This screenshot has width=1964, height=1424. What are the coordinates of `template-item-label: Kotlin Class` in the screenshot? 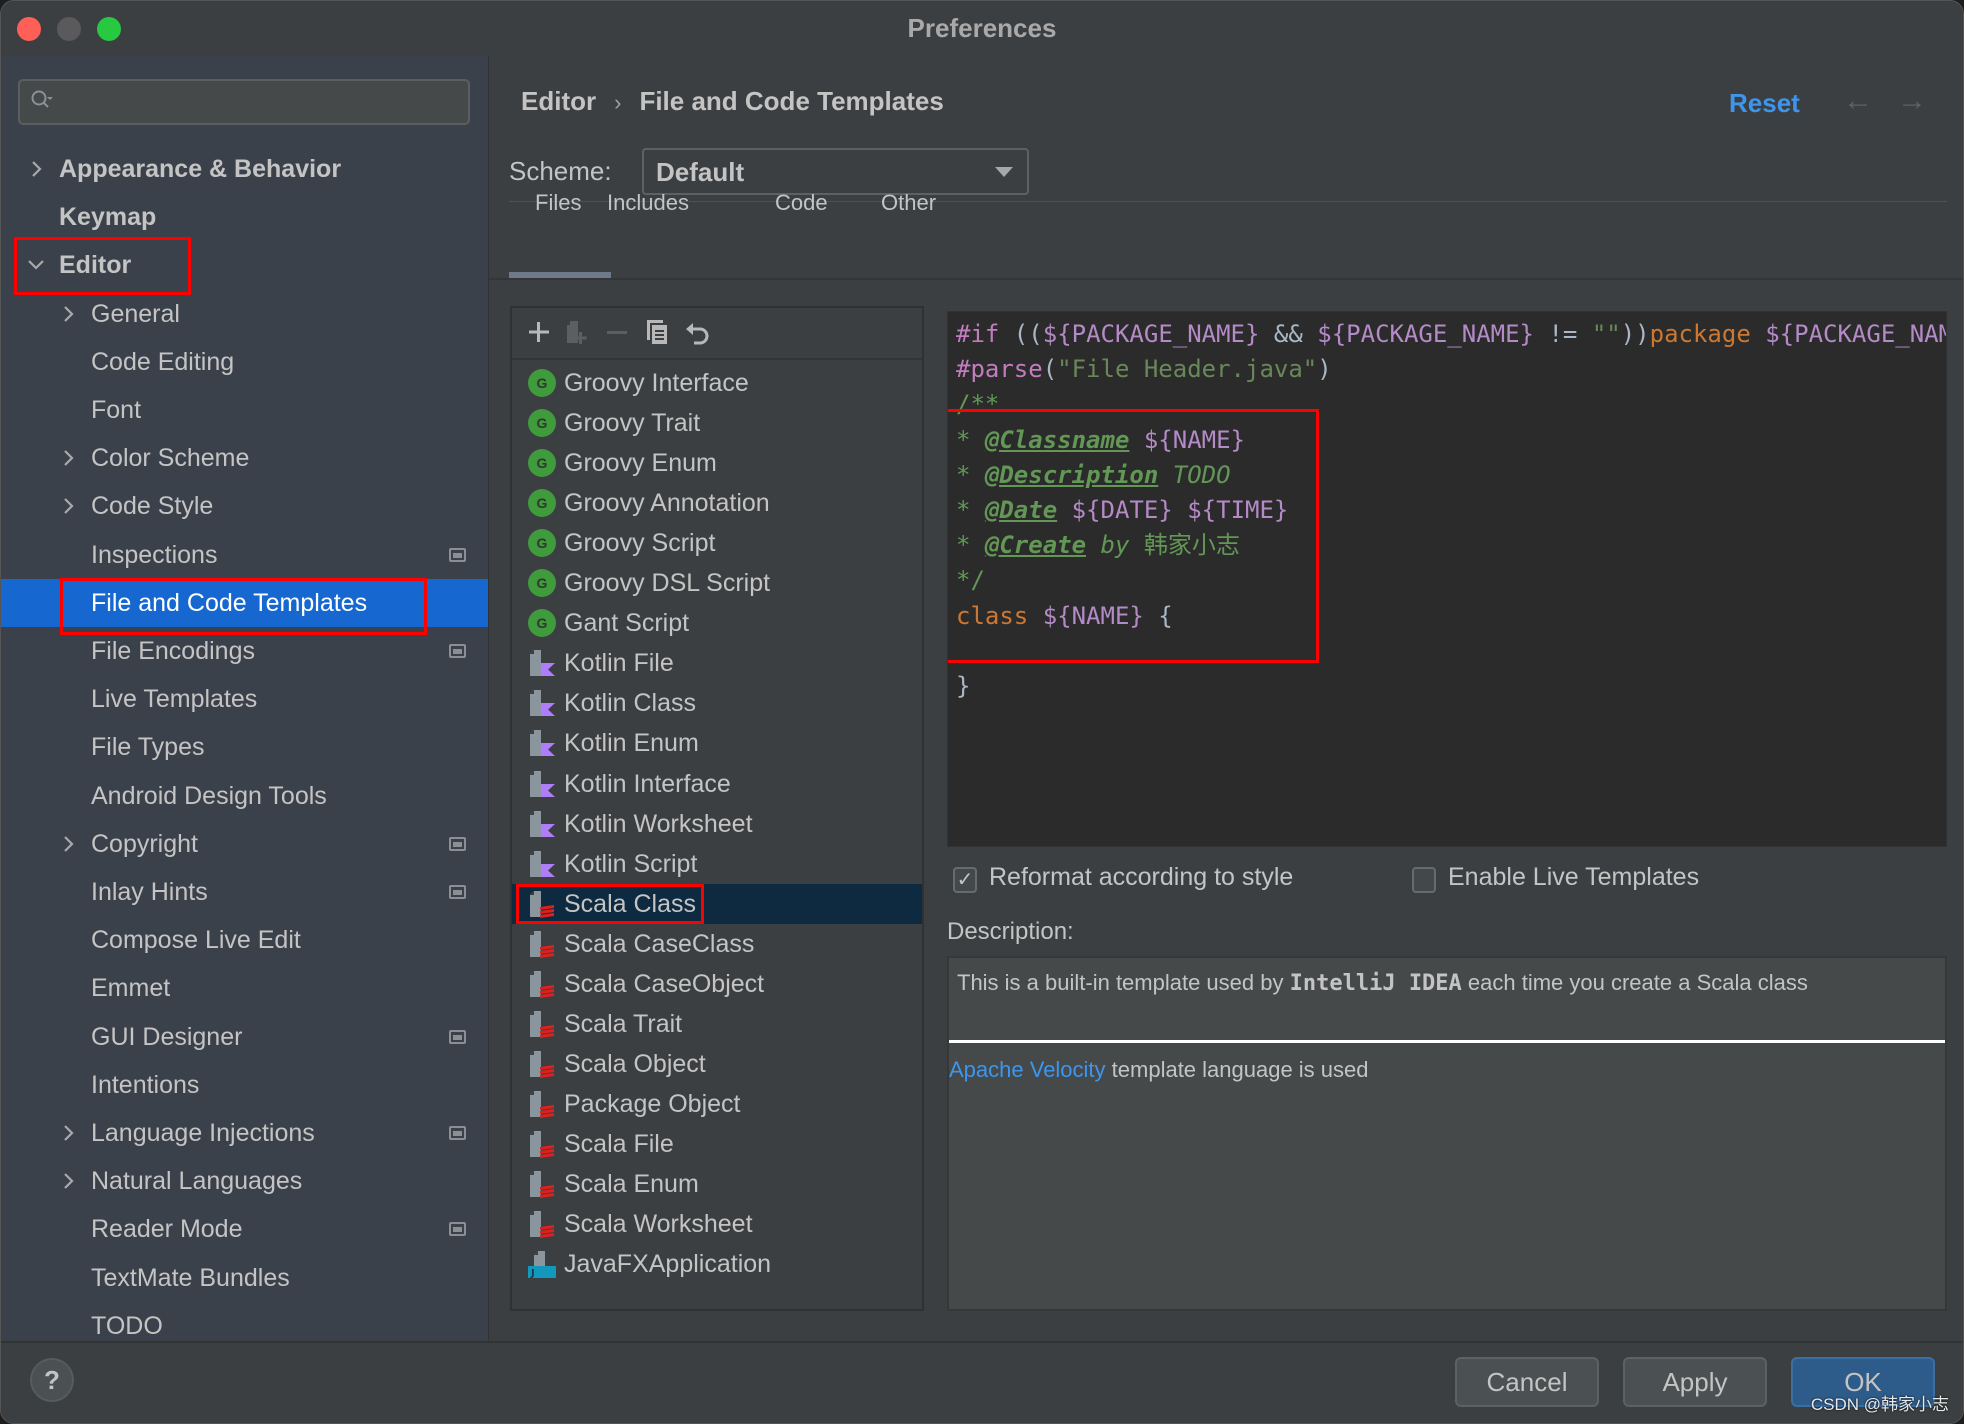 It's located at (630, 703).